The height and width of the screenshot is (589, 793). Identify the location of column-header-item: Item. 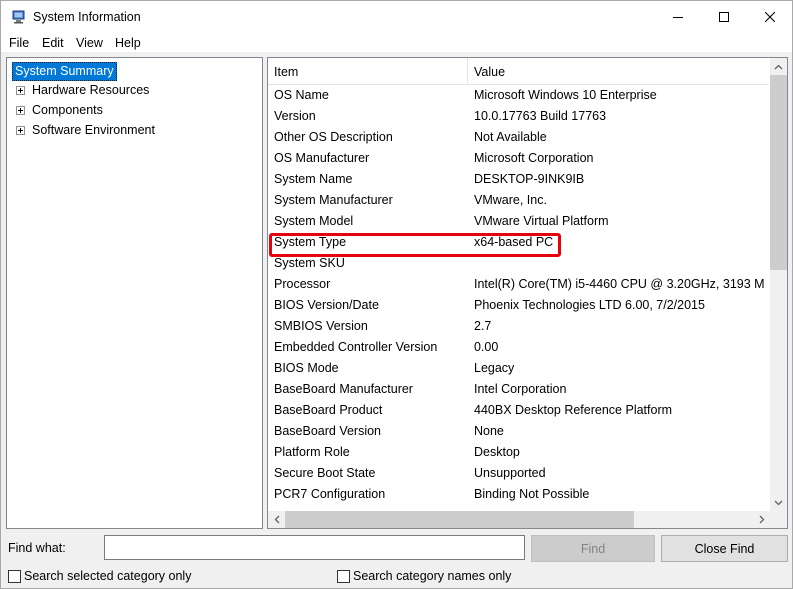
(286, 72).